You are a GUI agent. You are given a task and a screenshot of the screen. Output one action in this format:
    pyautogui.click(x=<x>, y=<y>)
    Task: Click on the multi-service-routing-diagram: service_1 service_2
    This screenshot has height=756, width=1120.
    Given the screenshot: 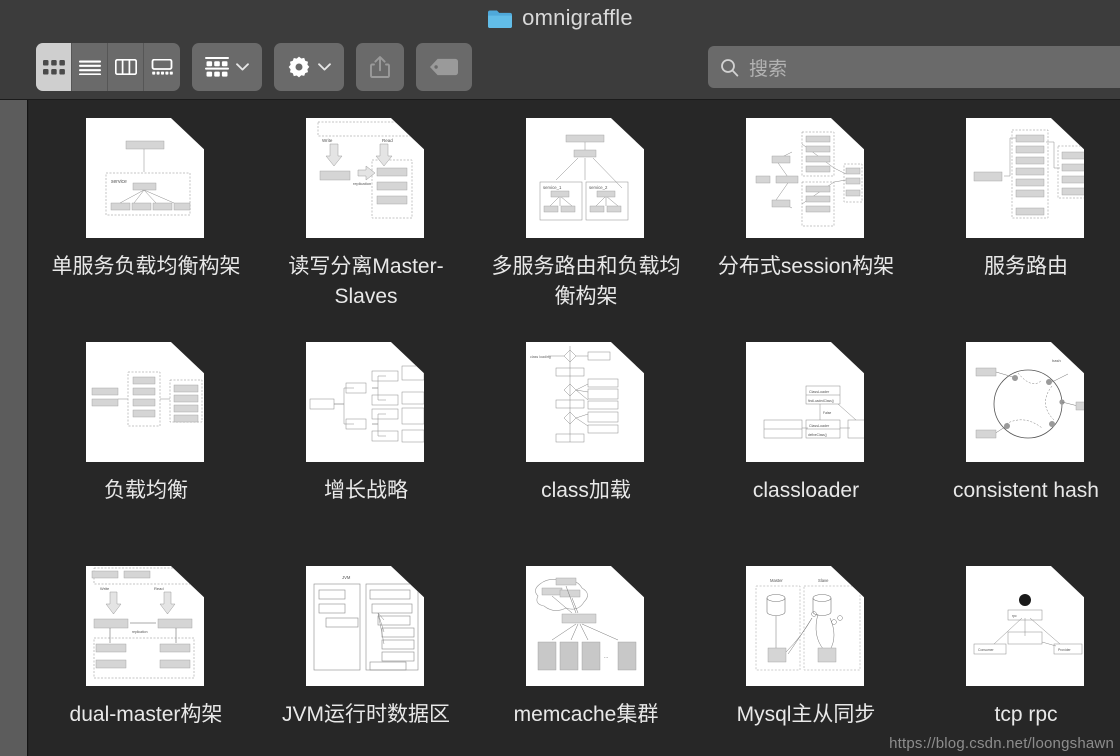 What is the action you would take?
    pyautogui.click(x=584, y=177)
    